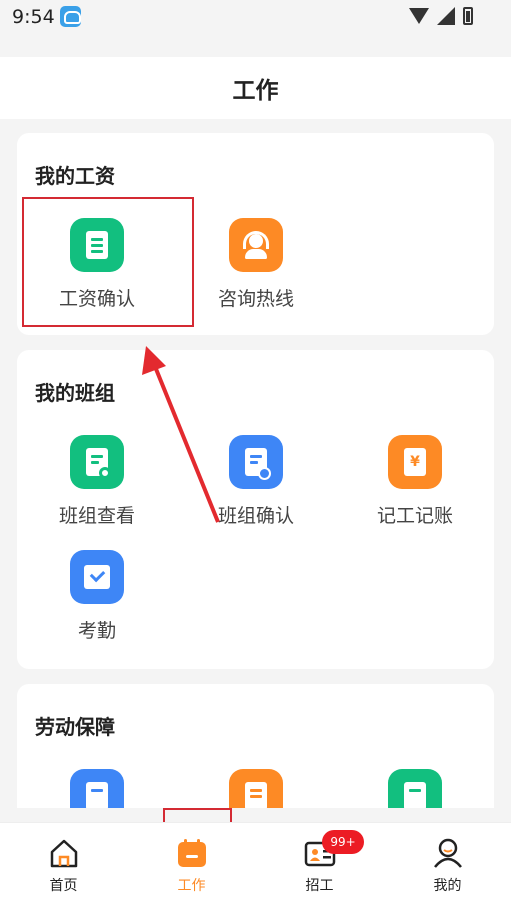 Image resolution: width=511 pixels, height=908 pixels. I want to click on tab-mine-label: 我的, so click(447, 886).